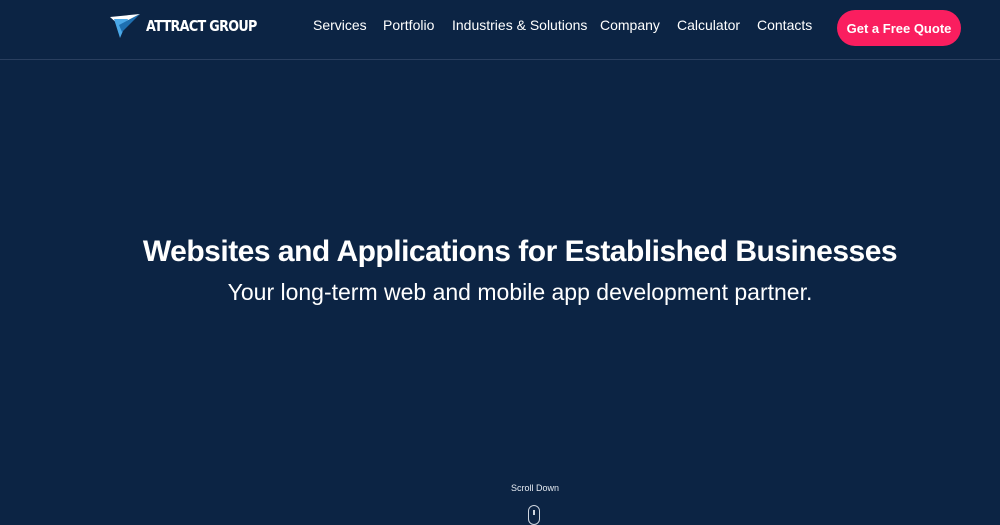  What do you see at coordinates (535, 488) in the screenshot?
I see `scroll-down-label: Scroll Down` at bounding box center [535, 488].